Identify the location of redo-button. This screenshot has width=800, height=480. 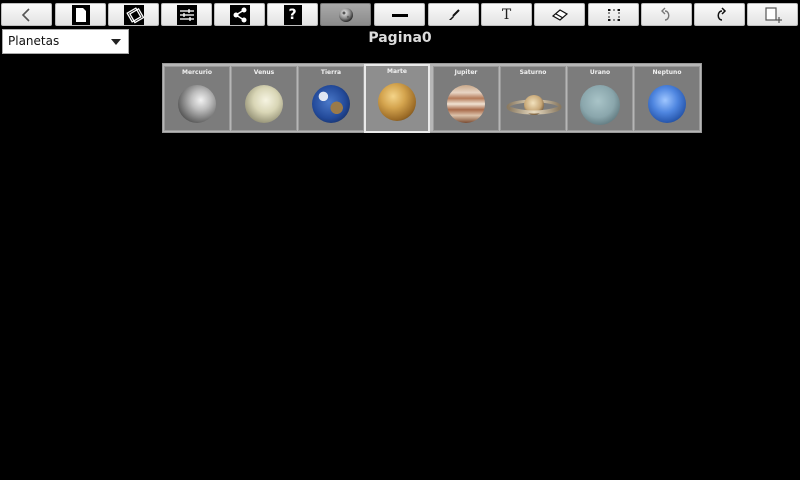
(719, 14).